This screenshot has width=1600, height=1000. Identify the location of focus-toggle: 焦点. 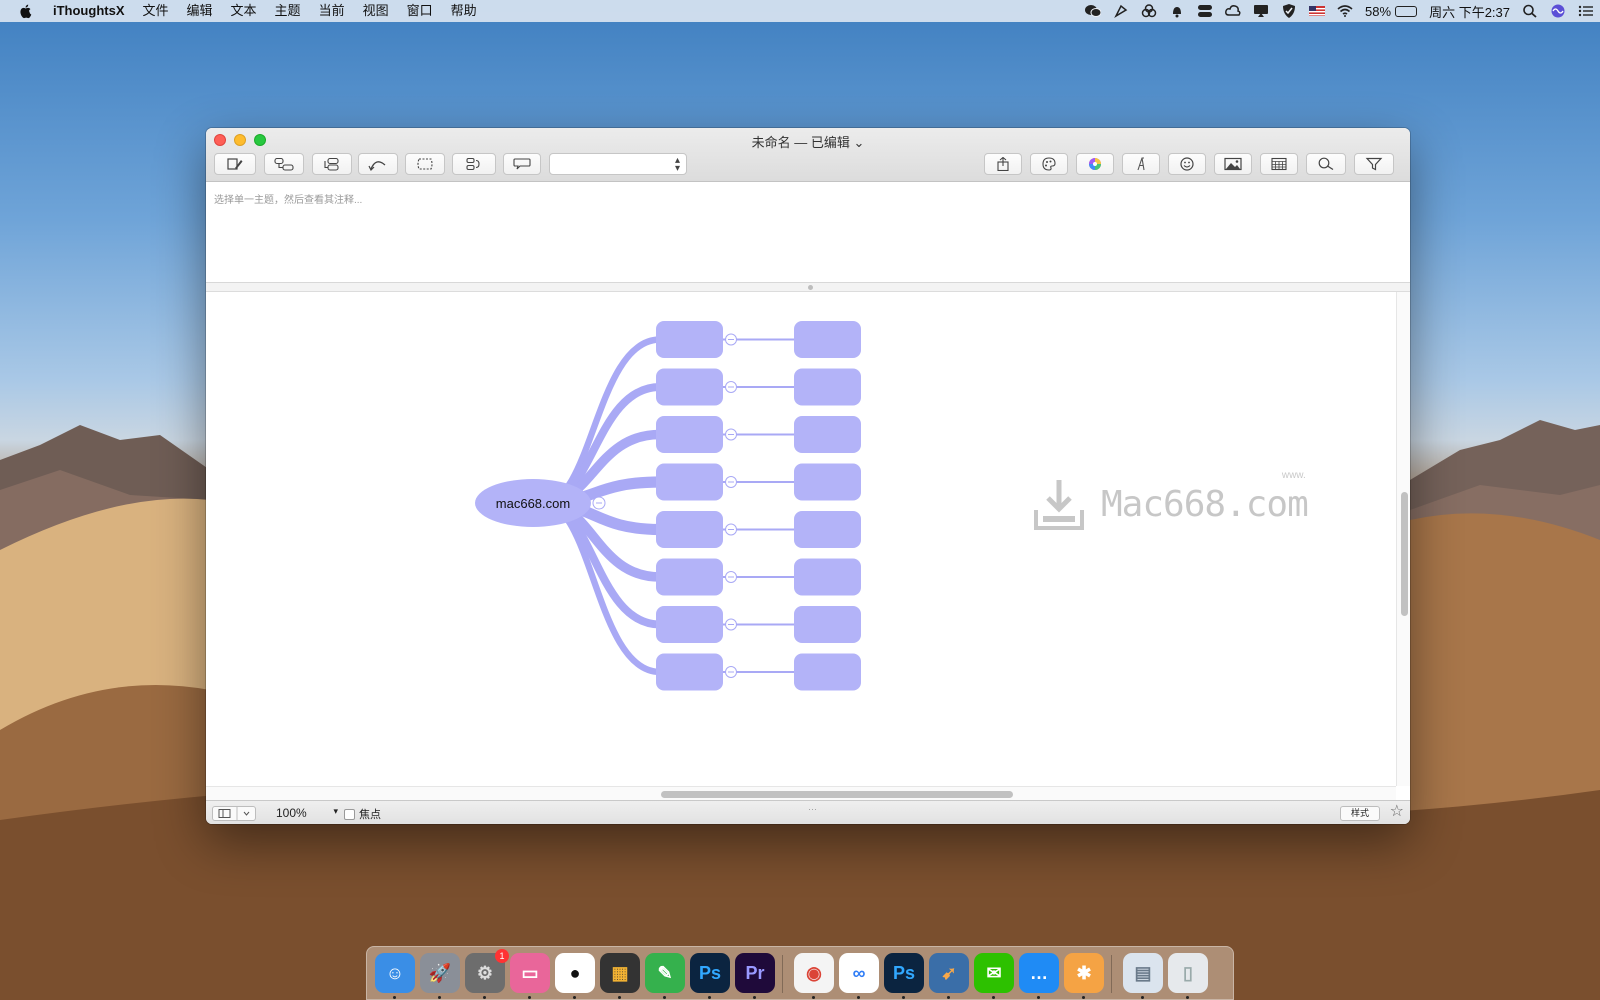
(362, 814).